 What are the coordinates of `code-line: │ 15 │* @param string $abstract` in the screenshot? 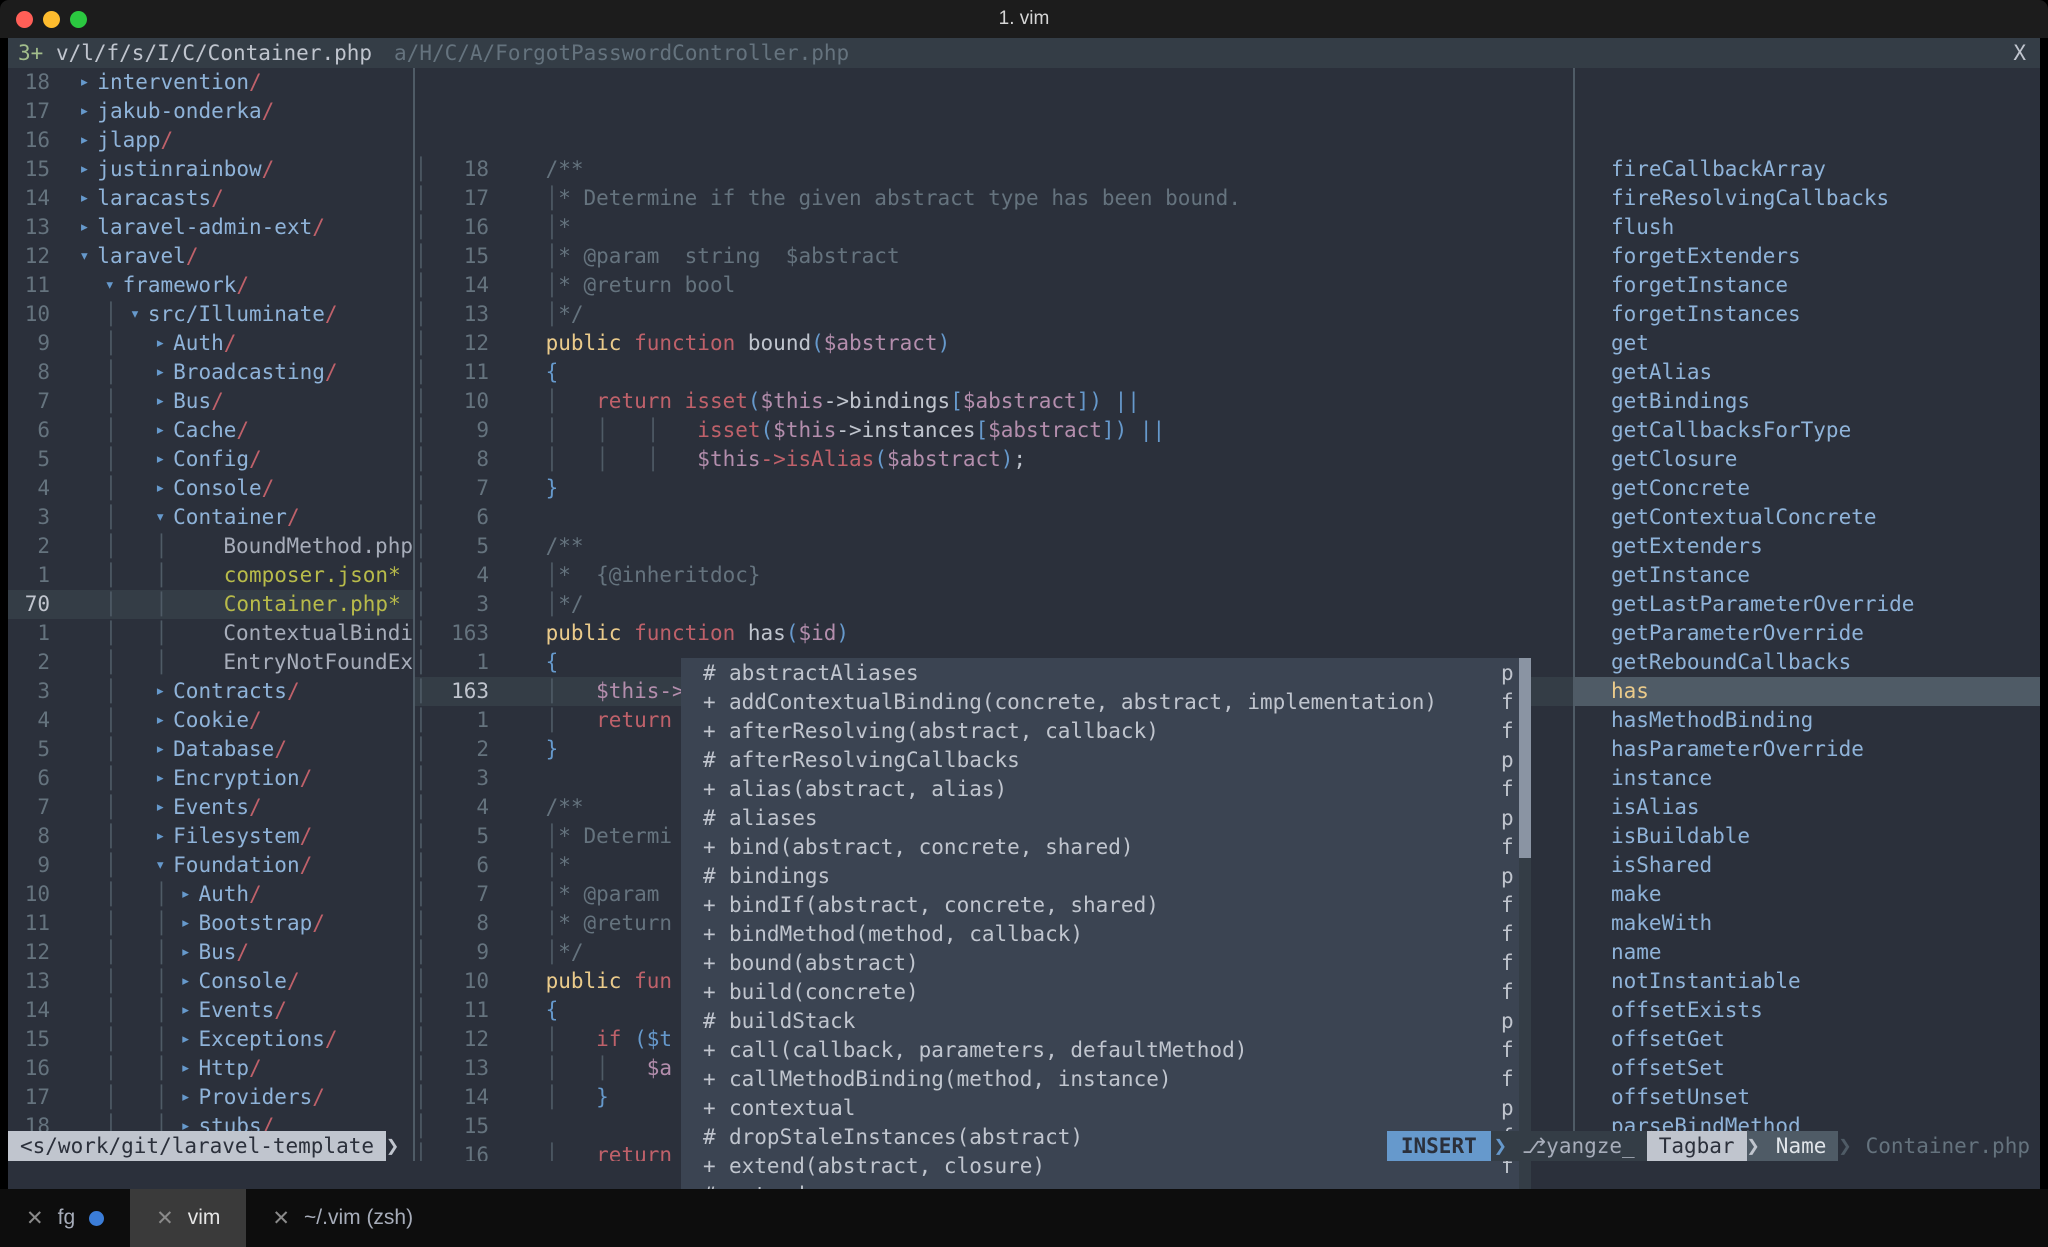 It's located at (993, 256).